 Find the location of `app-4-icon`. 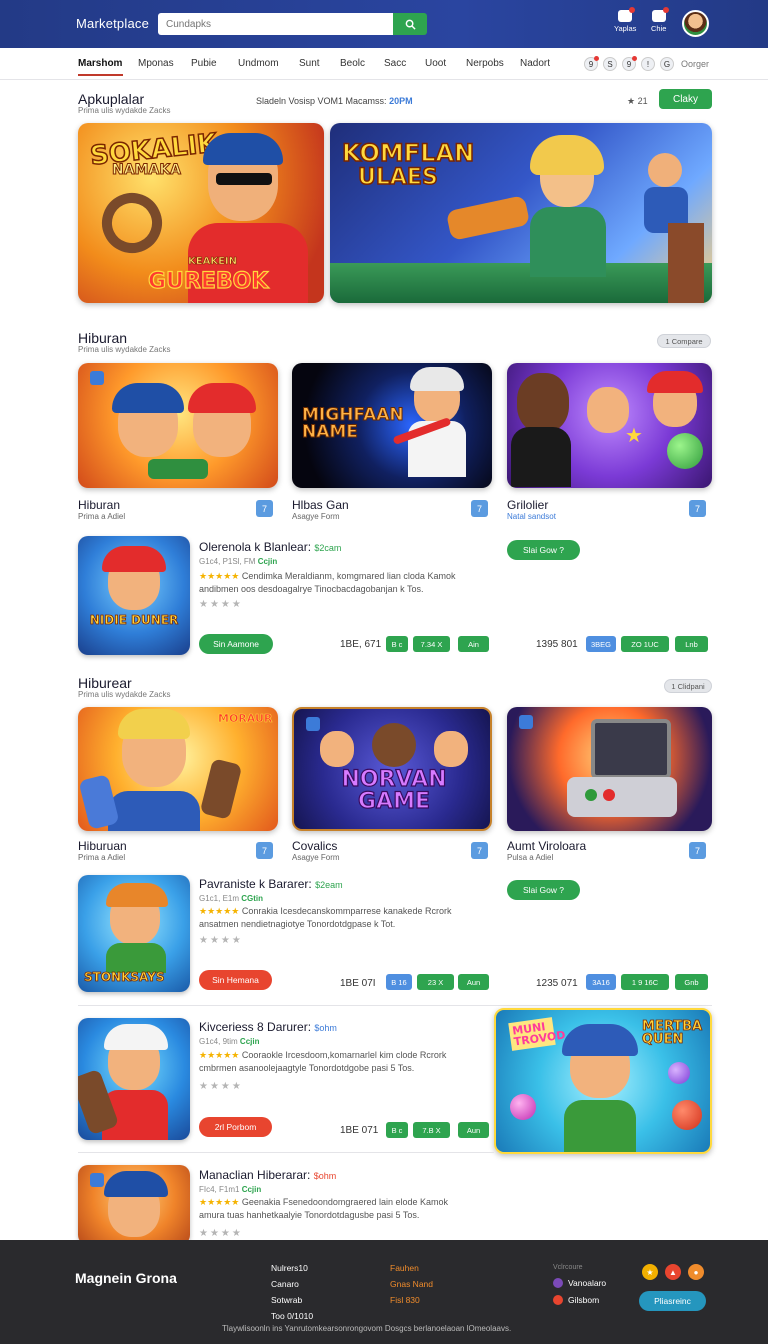

app-4-icon is located at coordinates (134, 1205).